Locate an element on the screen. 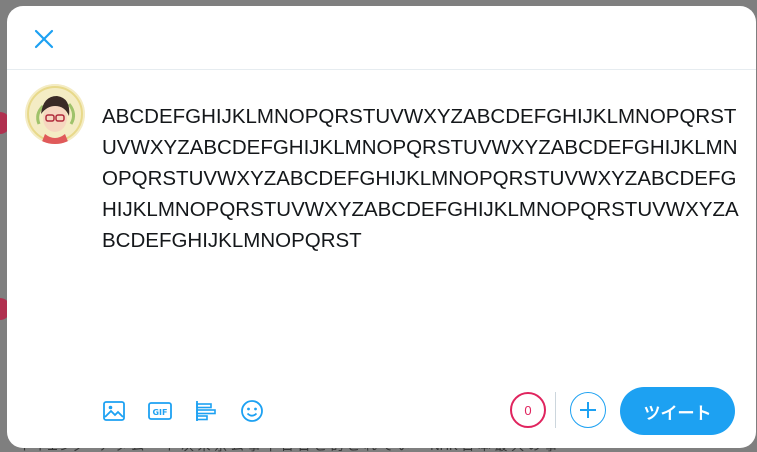  avatar is located at coordinates (55, 114).